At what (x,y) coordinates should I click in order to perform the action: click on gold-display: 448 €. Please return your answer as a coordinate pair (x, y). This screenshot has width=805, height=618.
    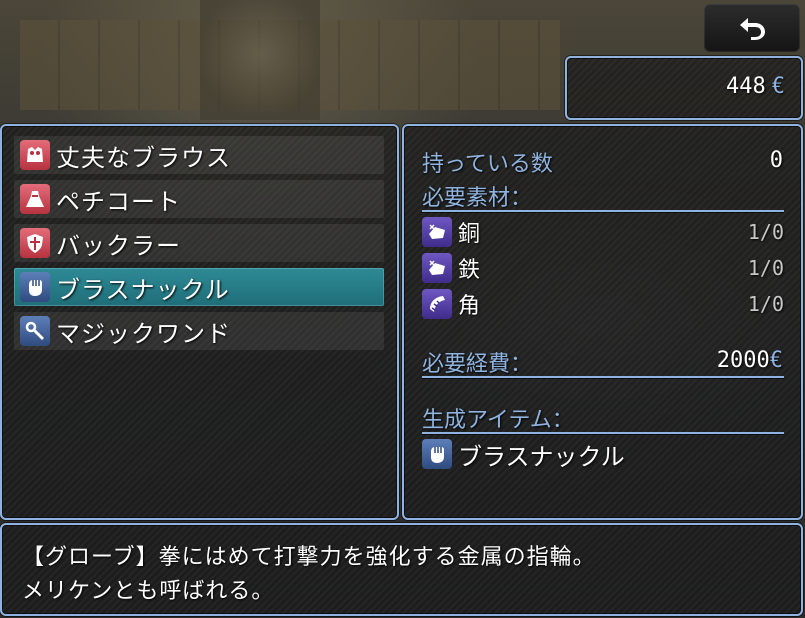
    Looking at the image, I should click on (755, 86).